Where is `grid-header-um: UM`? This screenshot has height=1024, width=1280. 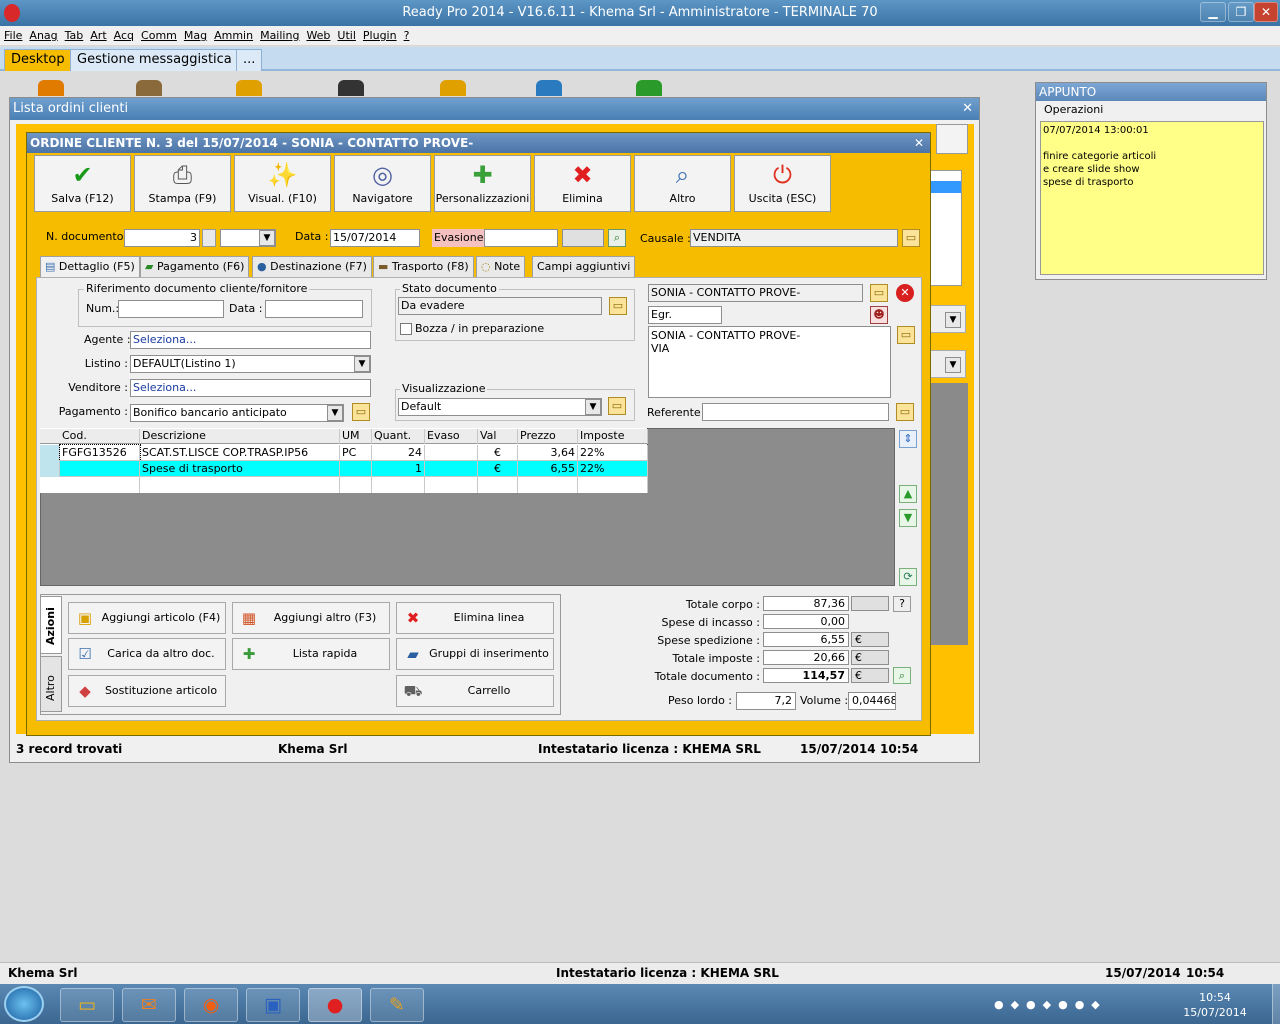 grid-header-um: UM is located at coordinates (356, 436).